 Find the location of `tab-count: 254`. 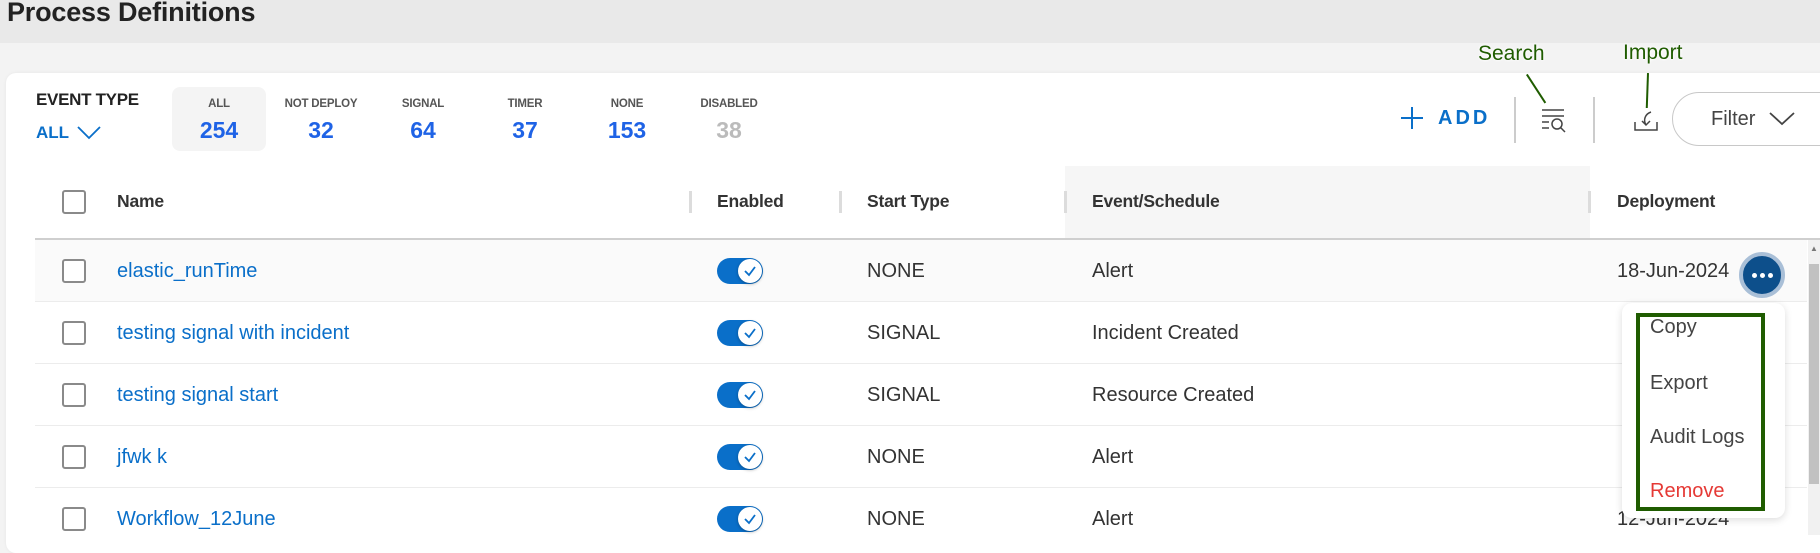

tab-count: 254 is located at coordinates (219, 130).